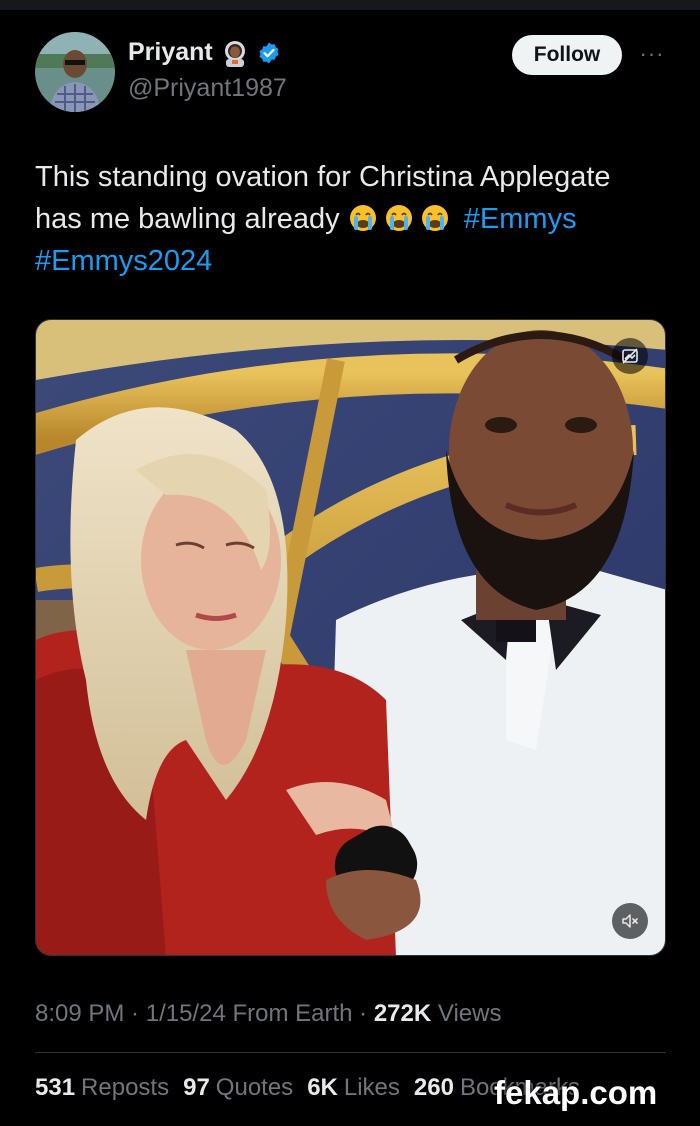 The image size is (700, 1126). What do you see at coordinates (371, 1087) in the screenshot?
I see `likes-label: Likes` at bounding box center [371, 1087].